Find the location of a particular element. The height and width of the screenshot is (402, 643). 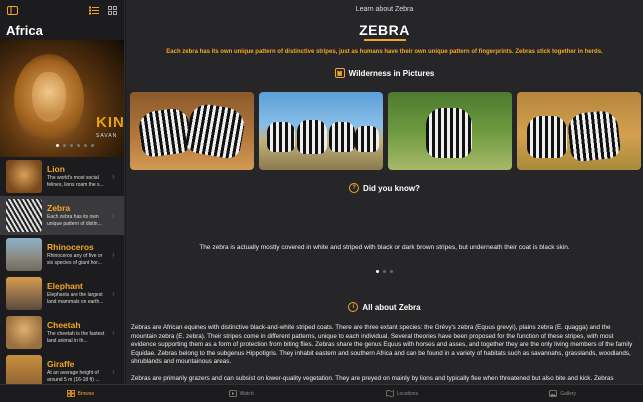

zebra-thumbnail is located at coordinates (24, 215).